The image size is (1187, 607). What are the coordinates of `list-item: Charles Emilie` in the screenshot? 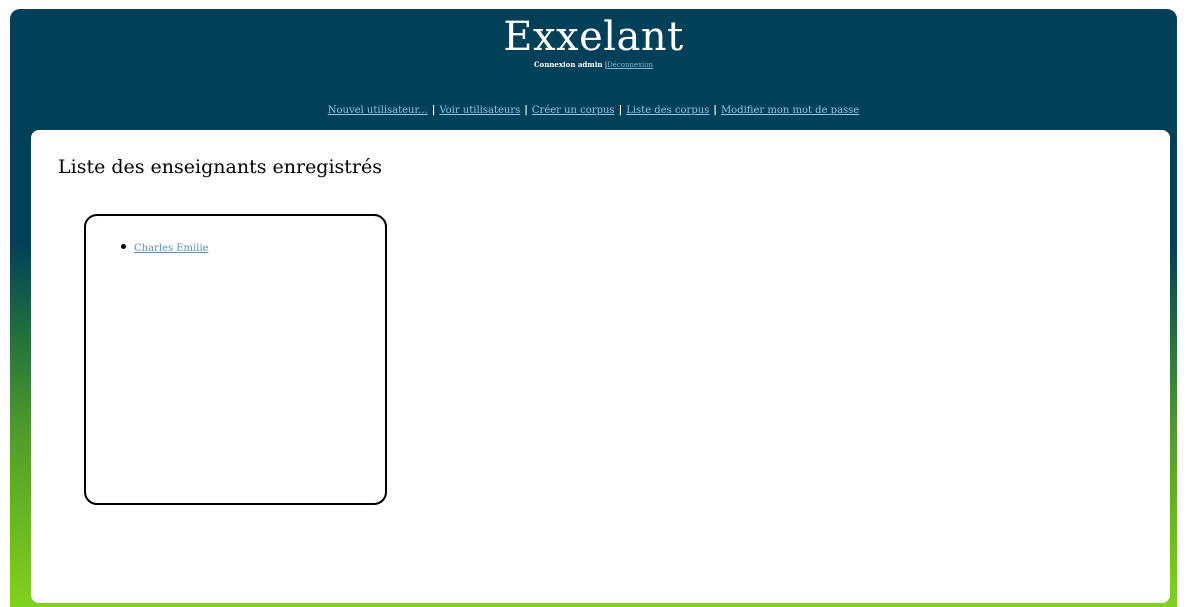 It's located at (165, 249).